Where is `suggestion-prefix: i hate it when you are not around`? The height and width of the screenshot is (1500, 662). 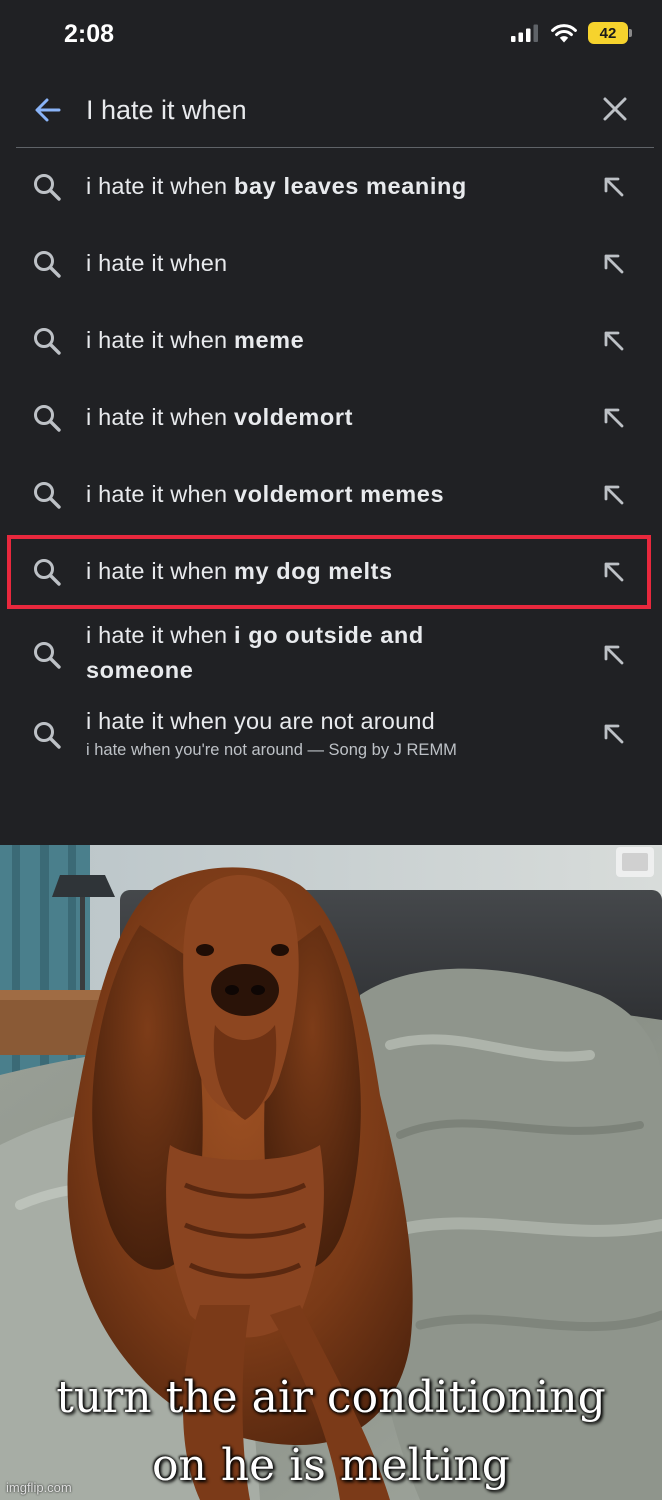
suggestion-prefix: i hate it when you are not around is located at coordinates (260, 721).